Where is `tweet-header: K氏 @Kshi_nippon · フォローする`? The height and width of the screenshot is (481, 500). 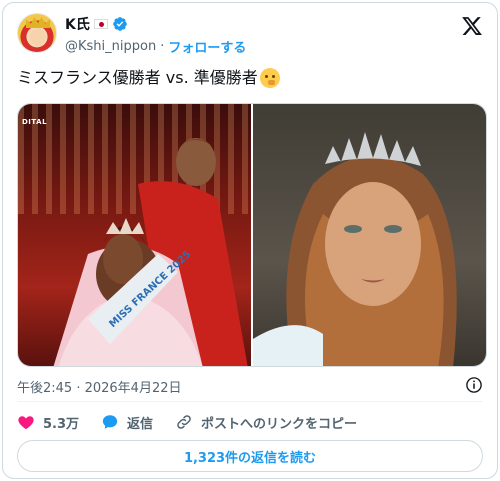
tweet-header: K氏 @Kshi_nippon · フォローする is located at coordinates (250, 36).